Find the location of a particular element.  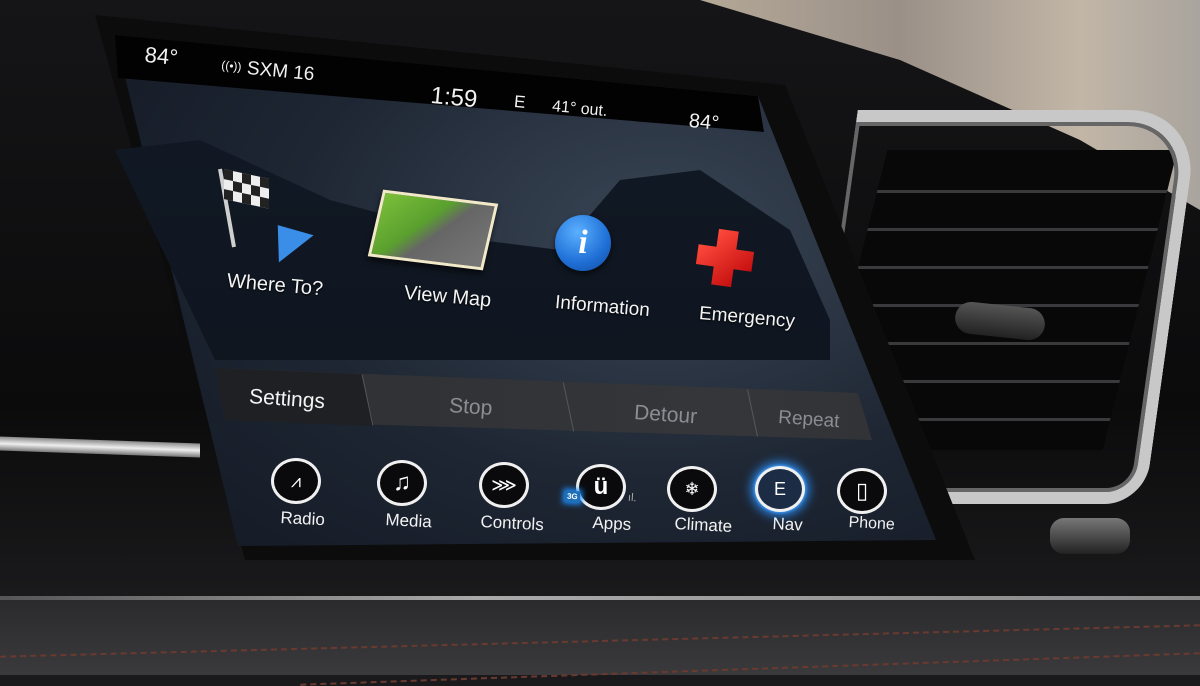

clock: 1:59 is located at coordinates (454, 98).